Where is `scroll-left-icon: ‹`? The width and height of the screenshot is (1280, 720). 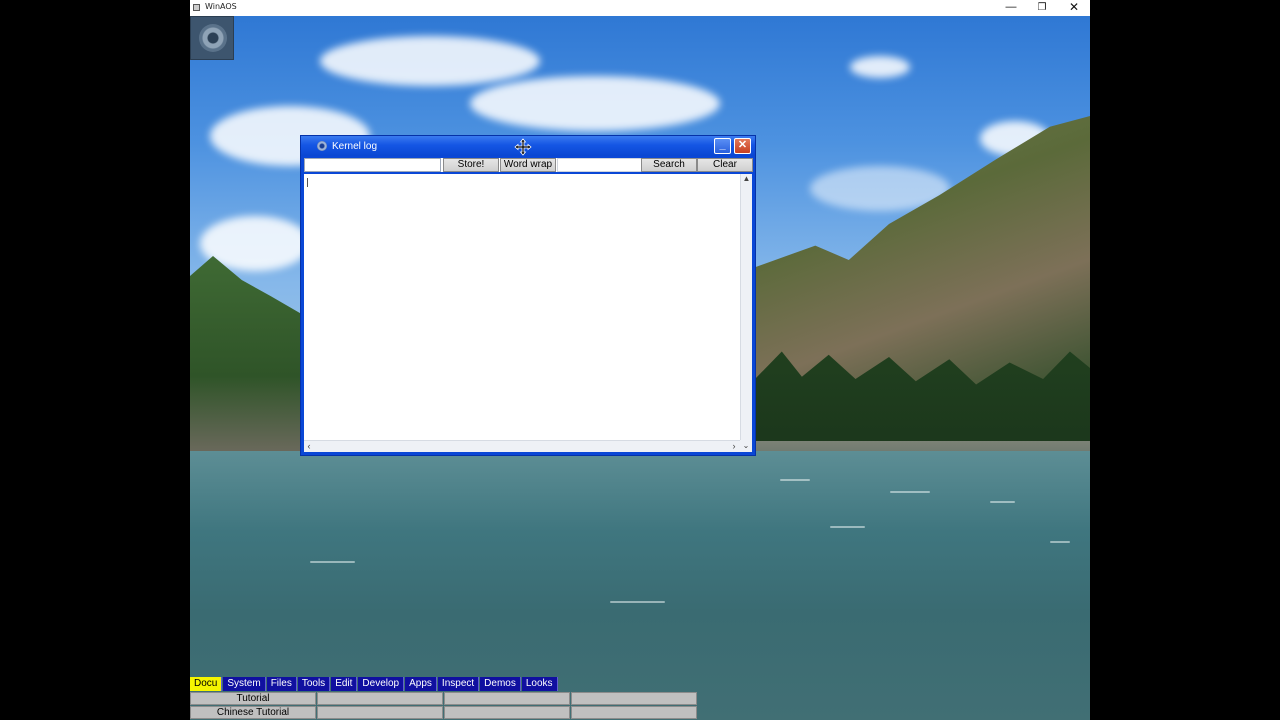 scroll-left-icon: ‹ is located at coordinates (309, 446).